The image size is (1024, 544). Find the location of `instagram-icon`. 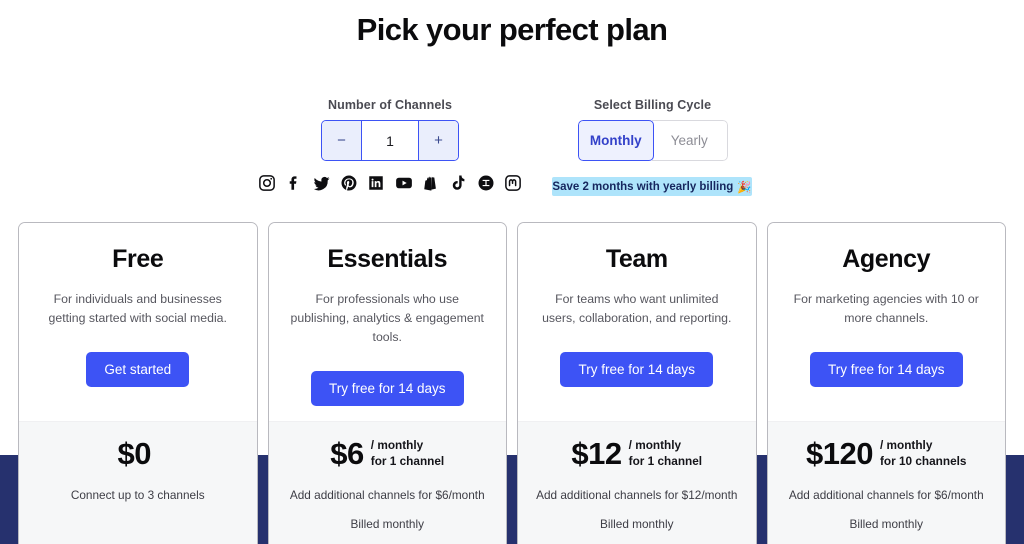

instagram-icon is located at coordinates (267, 183).